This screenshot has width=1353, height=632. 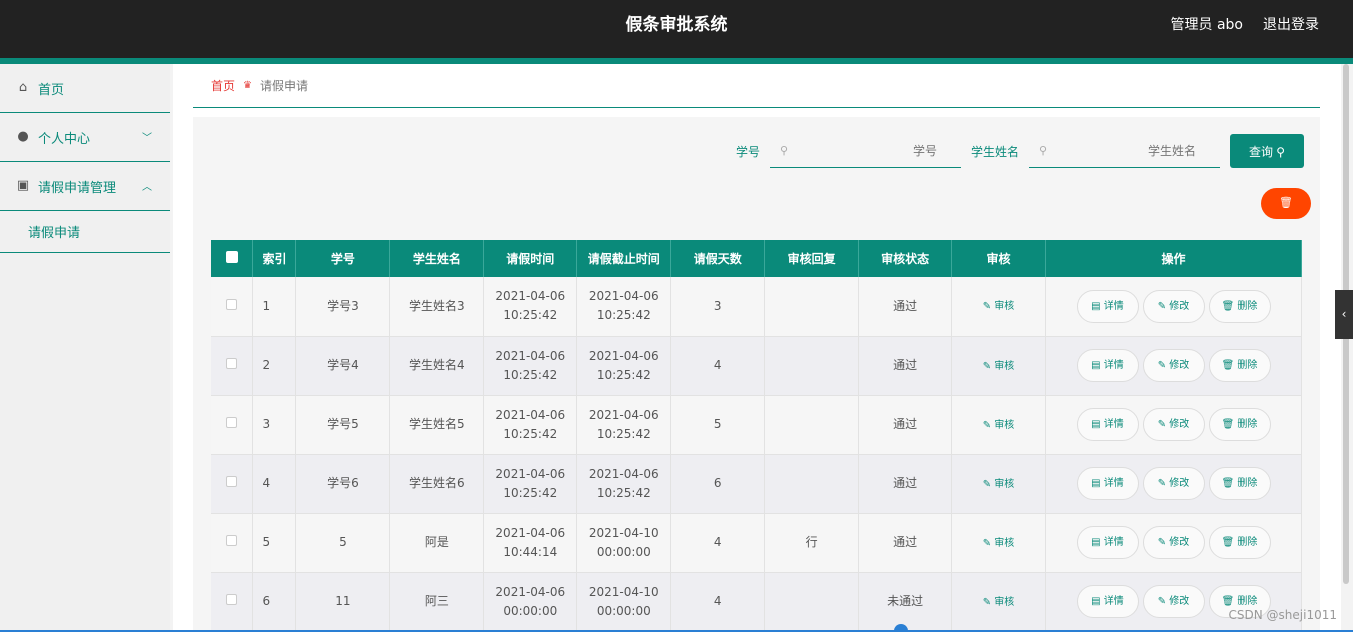 I want to click on cell-leave-start: 2021-04-06 10:44:14, so click(x=530, y=543).